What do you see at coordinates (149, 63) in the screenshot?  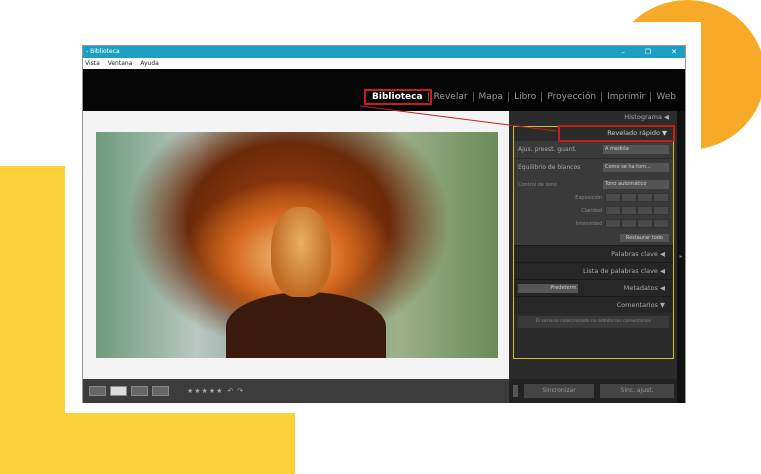 I see `menu-ayuda: Ayuda` at bounding box center [149, 63].